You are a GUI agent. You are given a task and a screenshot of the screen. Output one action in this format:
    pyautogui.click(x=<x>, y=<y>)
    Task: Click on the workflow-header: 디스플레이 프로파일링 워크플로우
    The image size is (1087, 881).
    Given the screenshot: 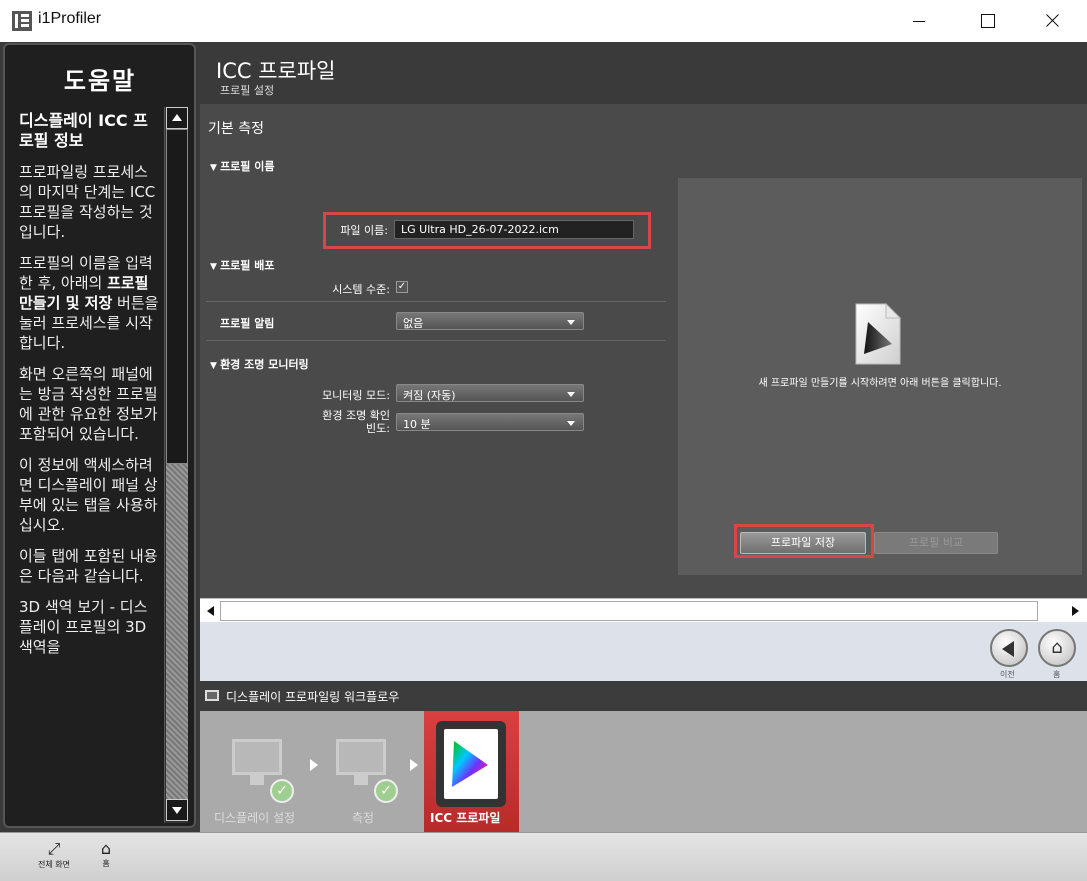 What is the action you would take?
    pyautogui.click(x=643, y=696)
    